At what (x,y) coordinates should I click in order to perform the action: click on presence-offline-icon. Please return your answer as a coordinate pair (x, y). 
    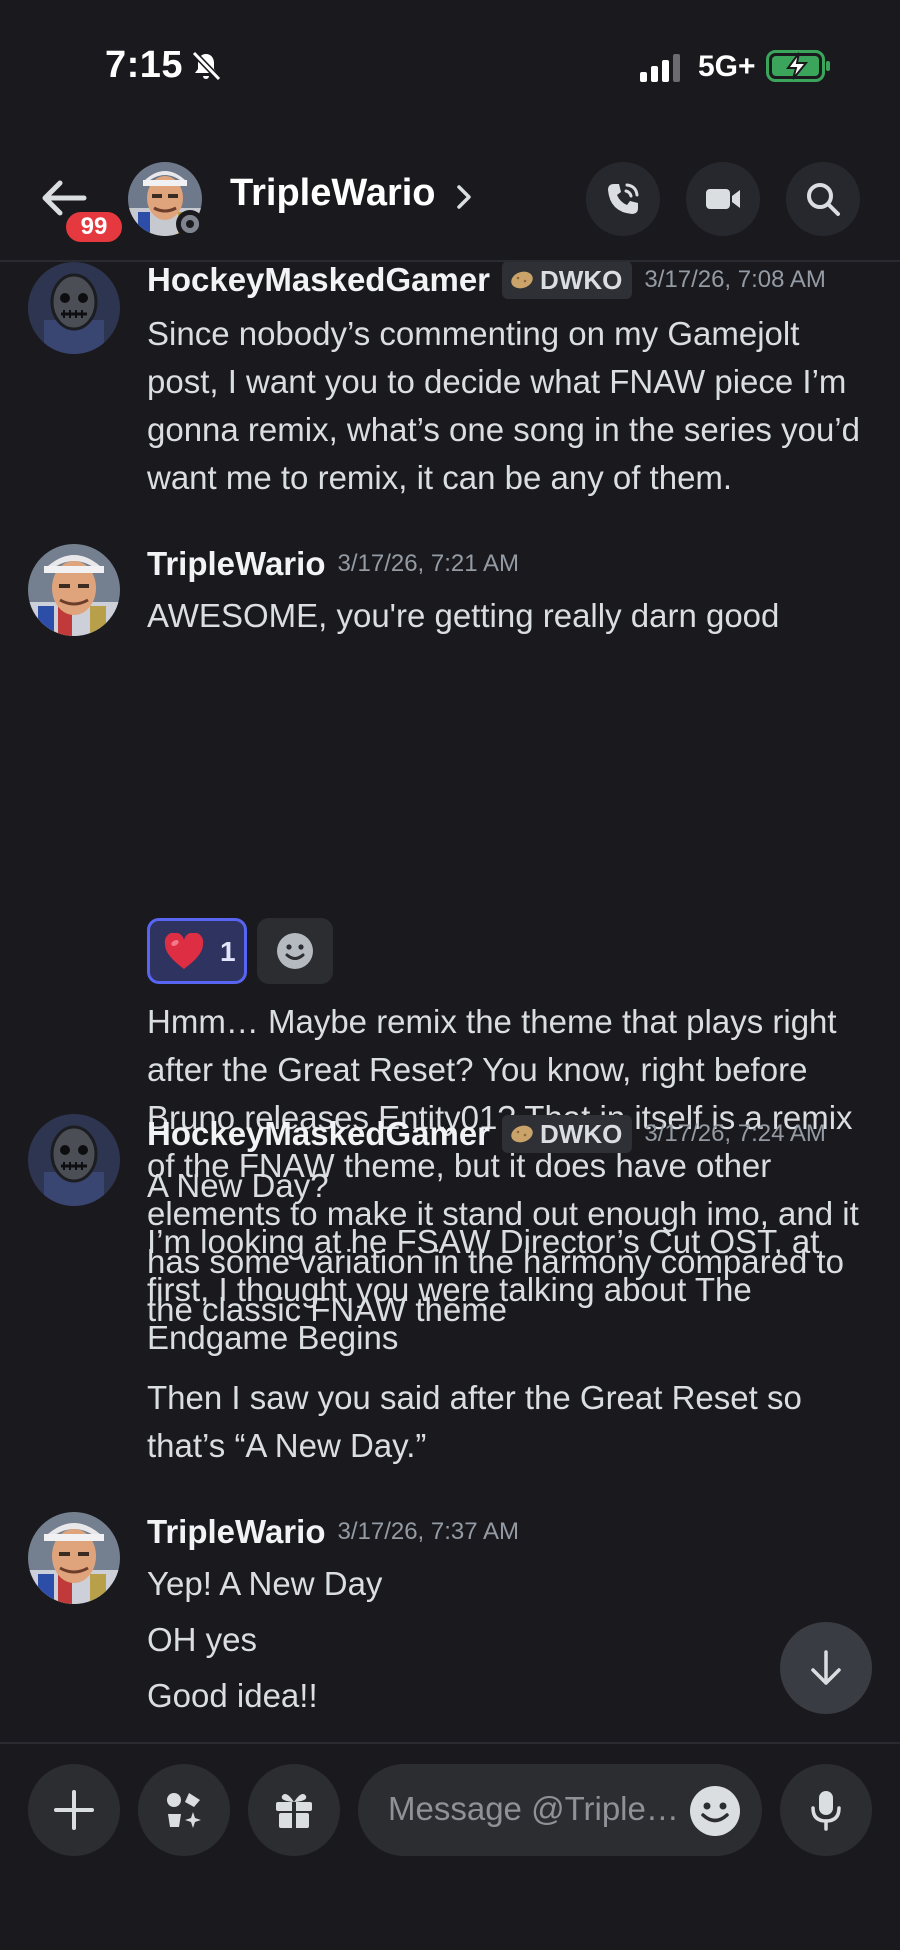
    Looking at the image, I should click on (190, 224).